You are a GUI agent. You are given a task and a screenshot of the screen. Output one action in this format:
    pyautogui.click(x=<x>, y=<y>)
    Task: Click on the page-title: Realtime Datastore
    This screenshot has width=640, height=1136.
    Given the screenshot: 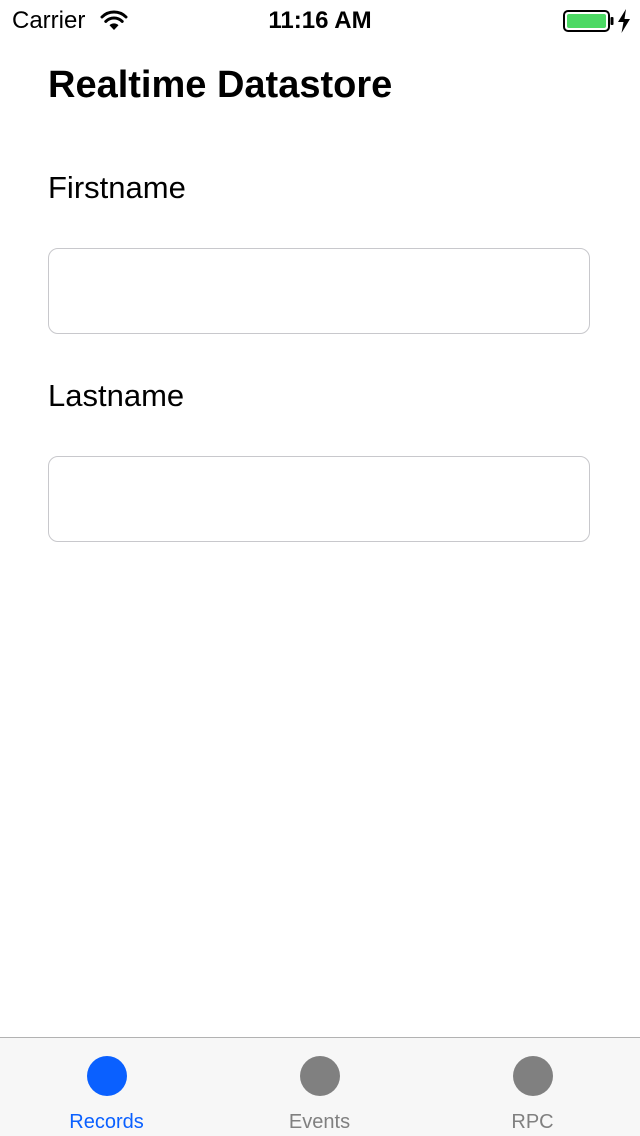 What is the action you would take?
    pyautogui.click(x=220, y=85)
    